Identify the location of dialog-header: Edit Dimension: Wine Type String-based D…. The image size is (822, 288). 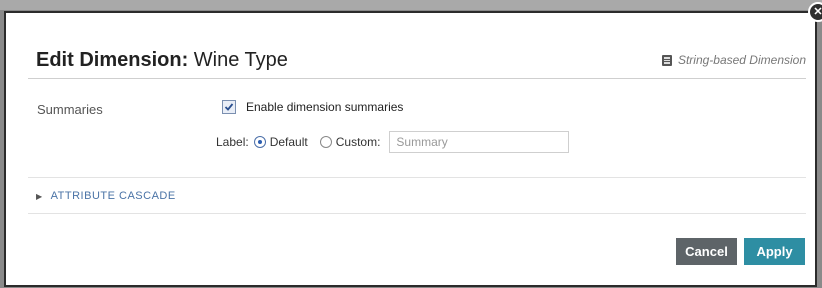
(417, 59).